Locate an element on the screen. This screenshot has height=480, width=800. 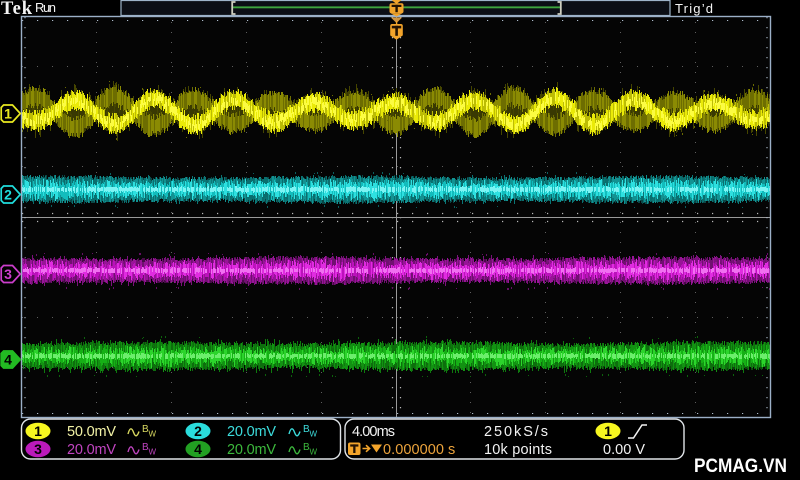
svg-text: 250kS/s is located at coordinates (516, 432).